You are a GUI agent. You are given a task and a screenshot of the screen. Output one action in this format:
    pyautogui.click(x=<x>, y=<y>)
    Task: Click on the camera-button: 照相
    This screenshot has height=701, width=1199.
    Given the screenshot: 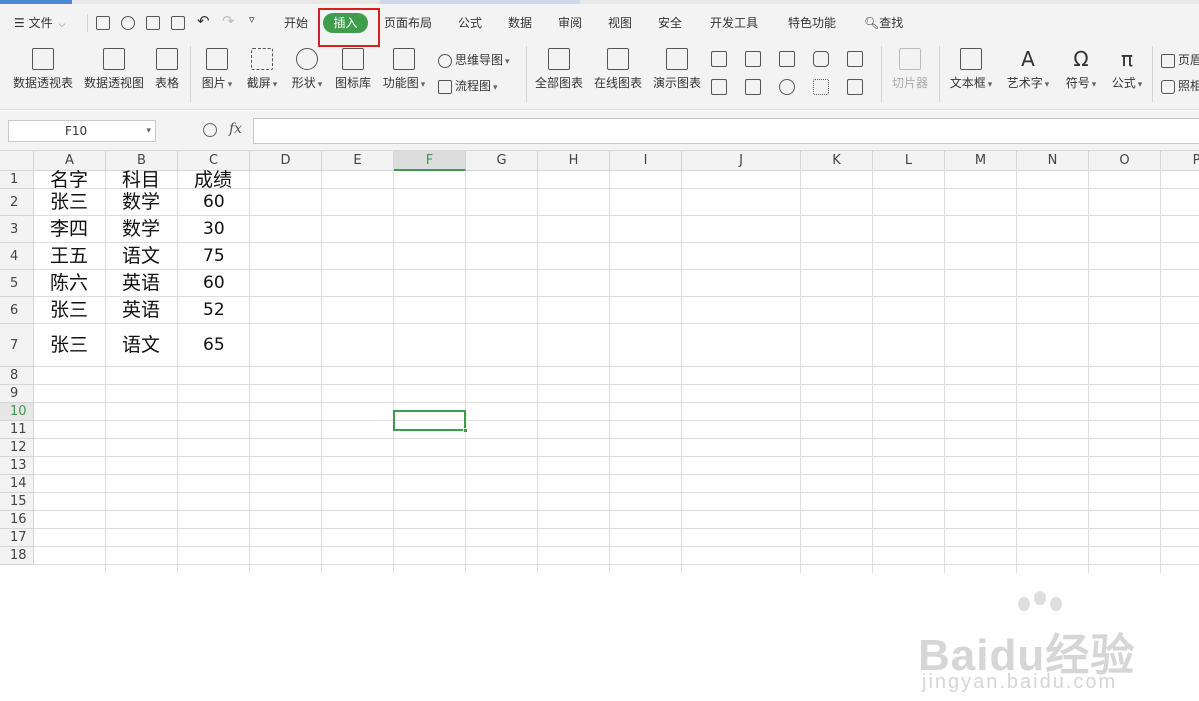 What is the action you would take?
    pyautogui.click(x=1180, y=85)
    